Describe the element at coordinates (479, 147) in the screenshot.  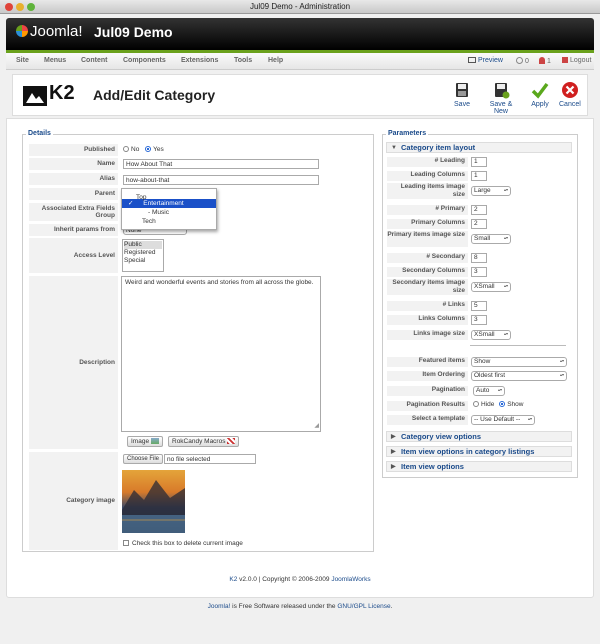
I see `category-item-layout-panel: ▼ Category item layout` at that location.